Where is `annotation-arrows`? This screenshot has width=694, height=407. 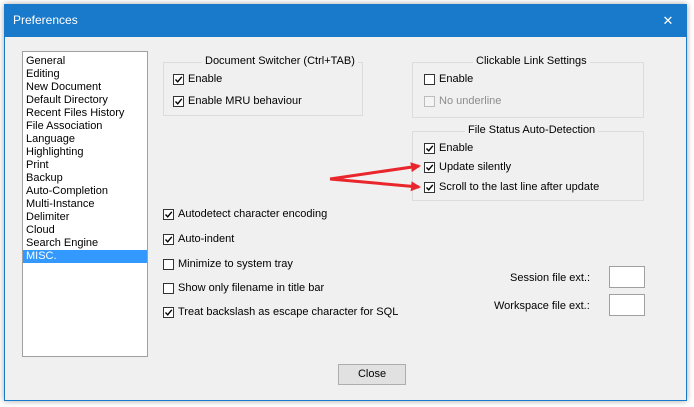
annotation-arrows is located at coordinates (375, 177).